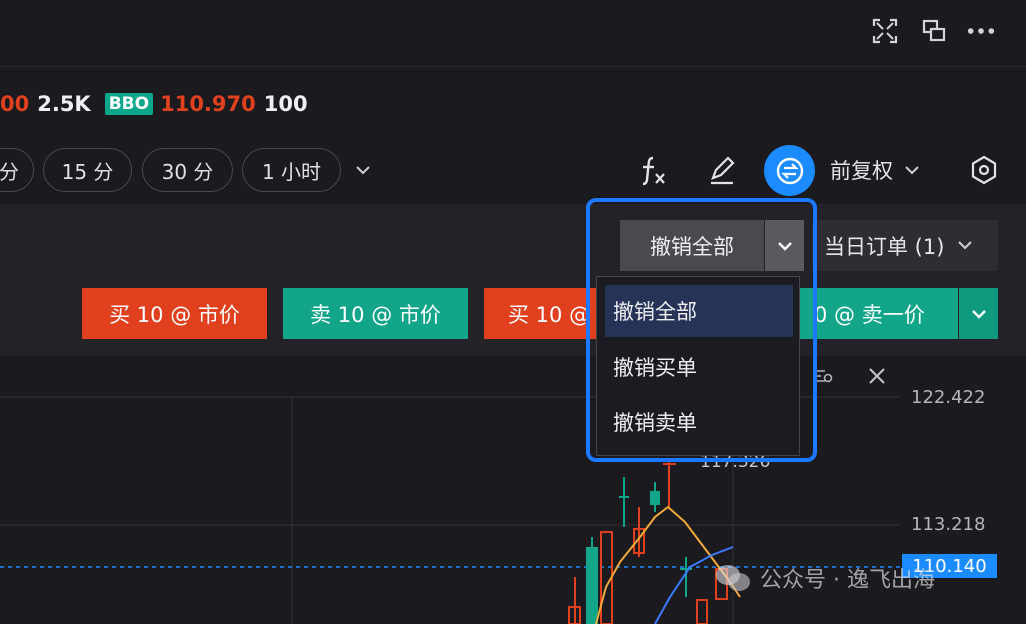  I want to click on bbo-size: 100, so click(285, 104).